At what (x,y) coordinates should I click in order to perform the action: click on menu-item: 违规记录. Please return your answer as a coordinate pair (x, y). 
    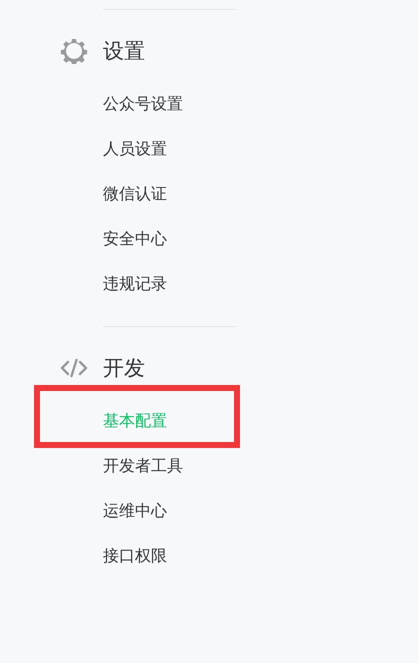
    Looking at the image, I should click on (135, 283).